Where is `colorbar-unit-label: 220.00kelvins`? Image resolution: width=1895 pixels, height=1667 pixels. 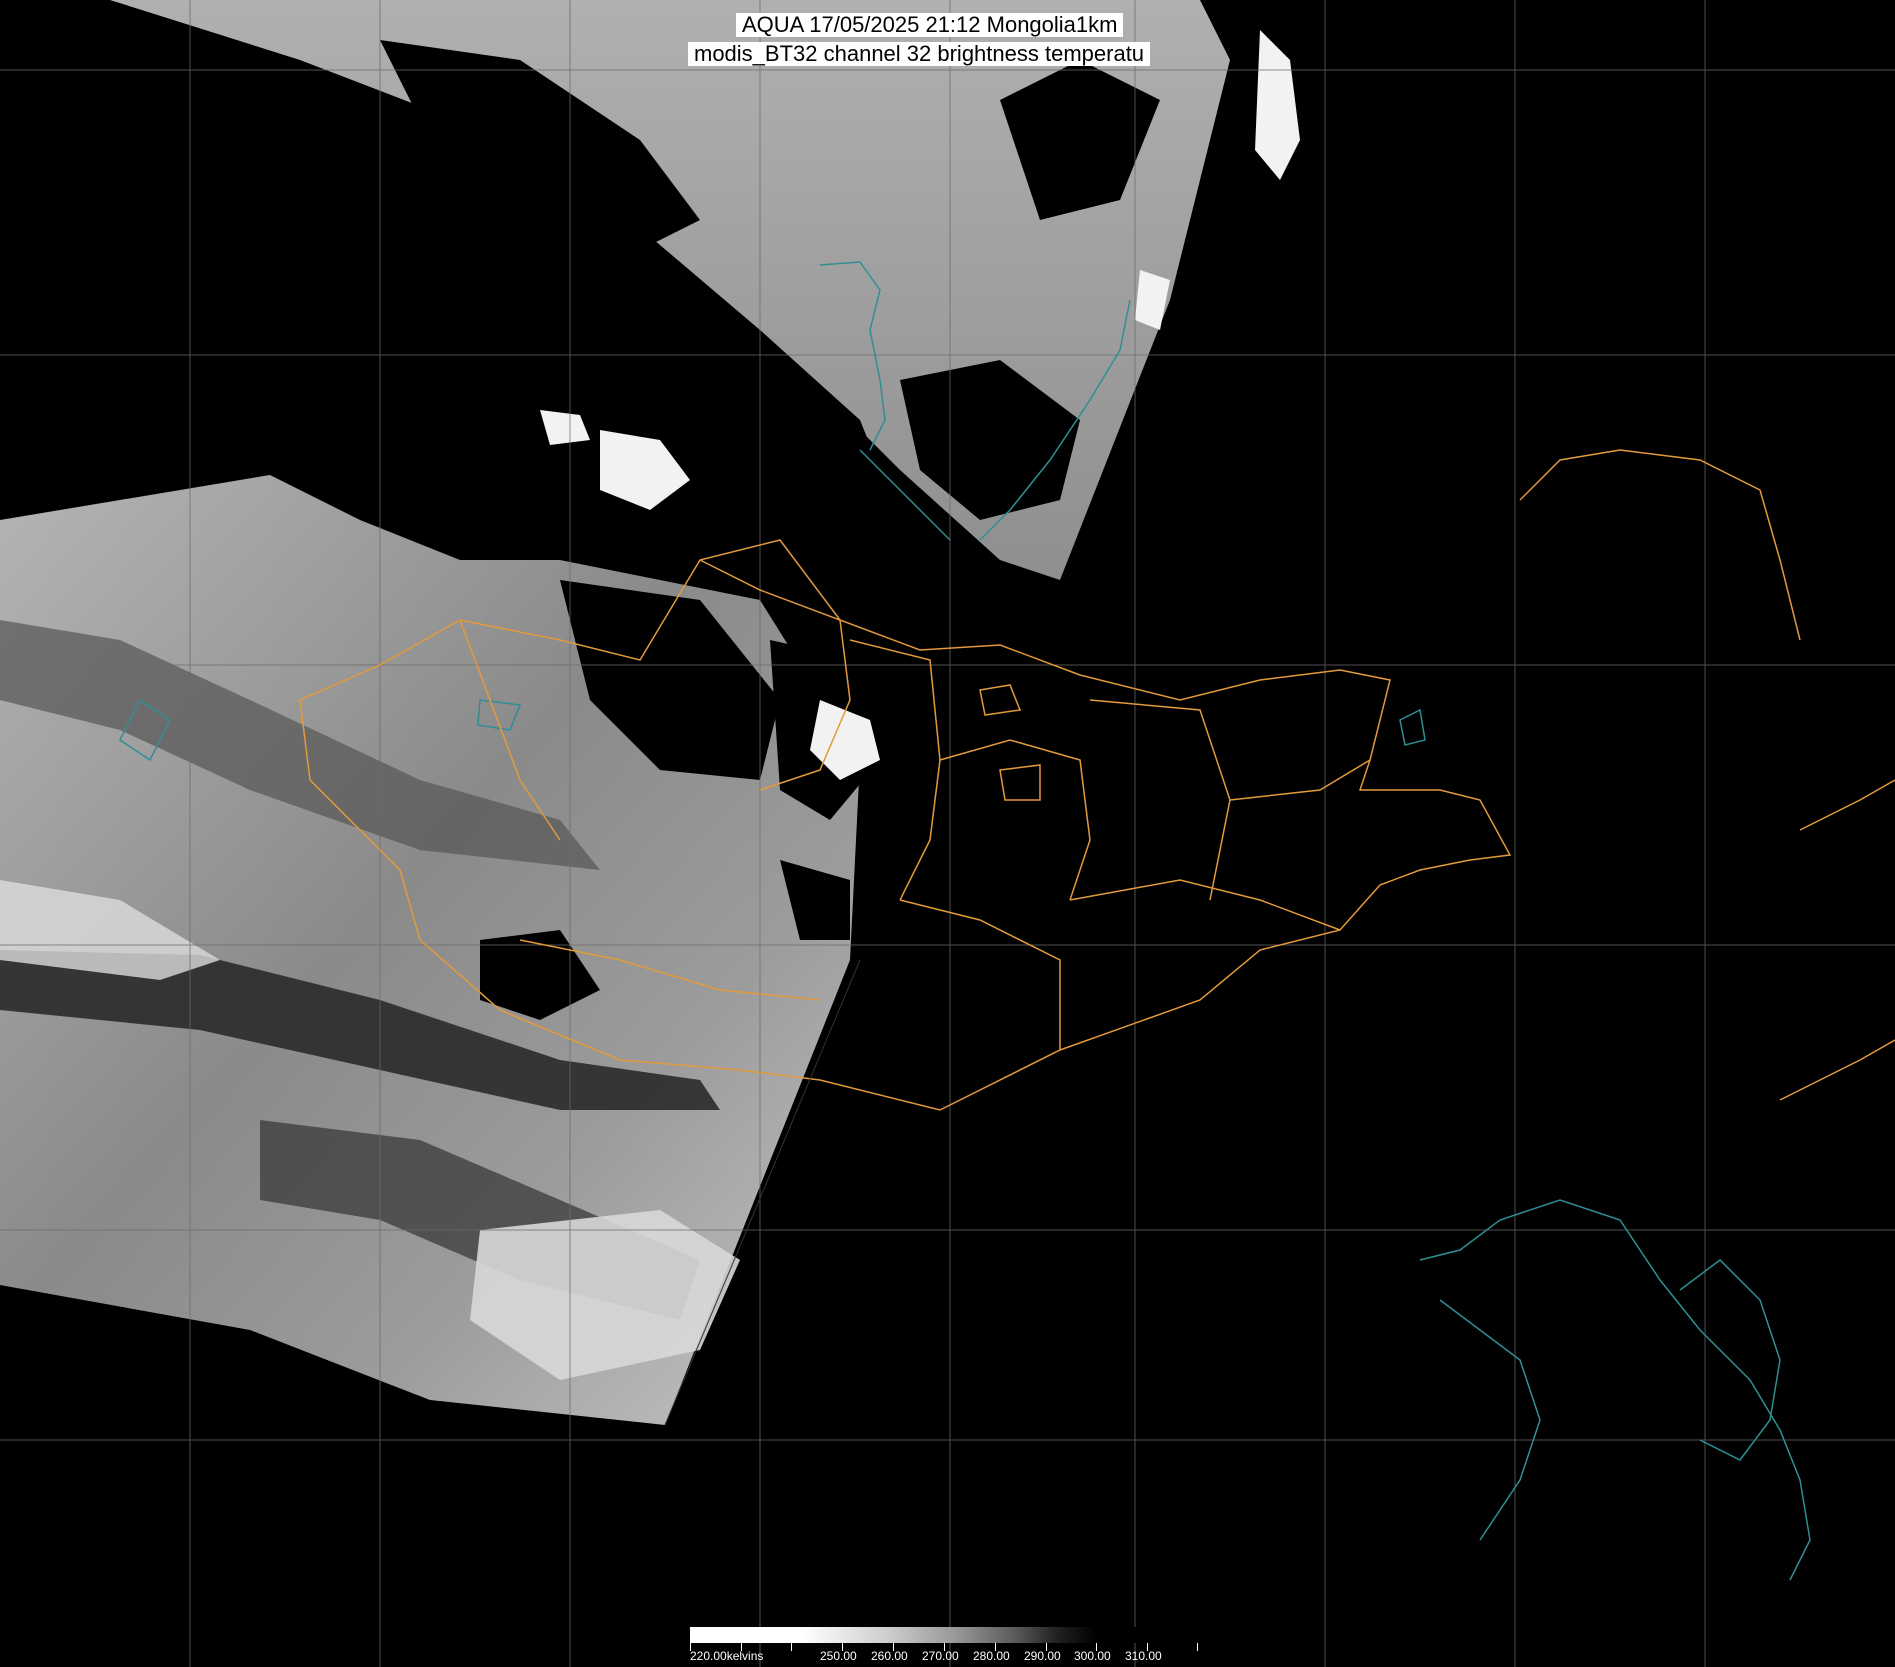 colorbar-unit-label: 220.00kelvins is located at coordinates (727, 1656).